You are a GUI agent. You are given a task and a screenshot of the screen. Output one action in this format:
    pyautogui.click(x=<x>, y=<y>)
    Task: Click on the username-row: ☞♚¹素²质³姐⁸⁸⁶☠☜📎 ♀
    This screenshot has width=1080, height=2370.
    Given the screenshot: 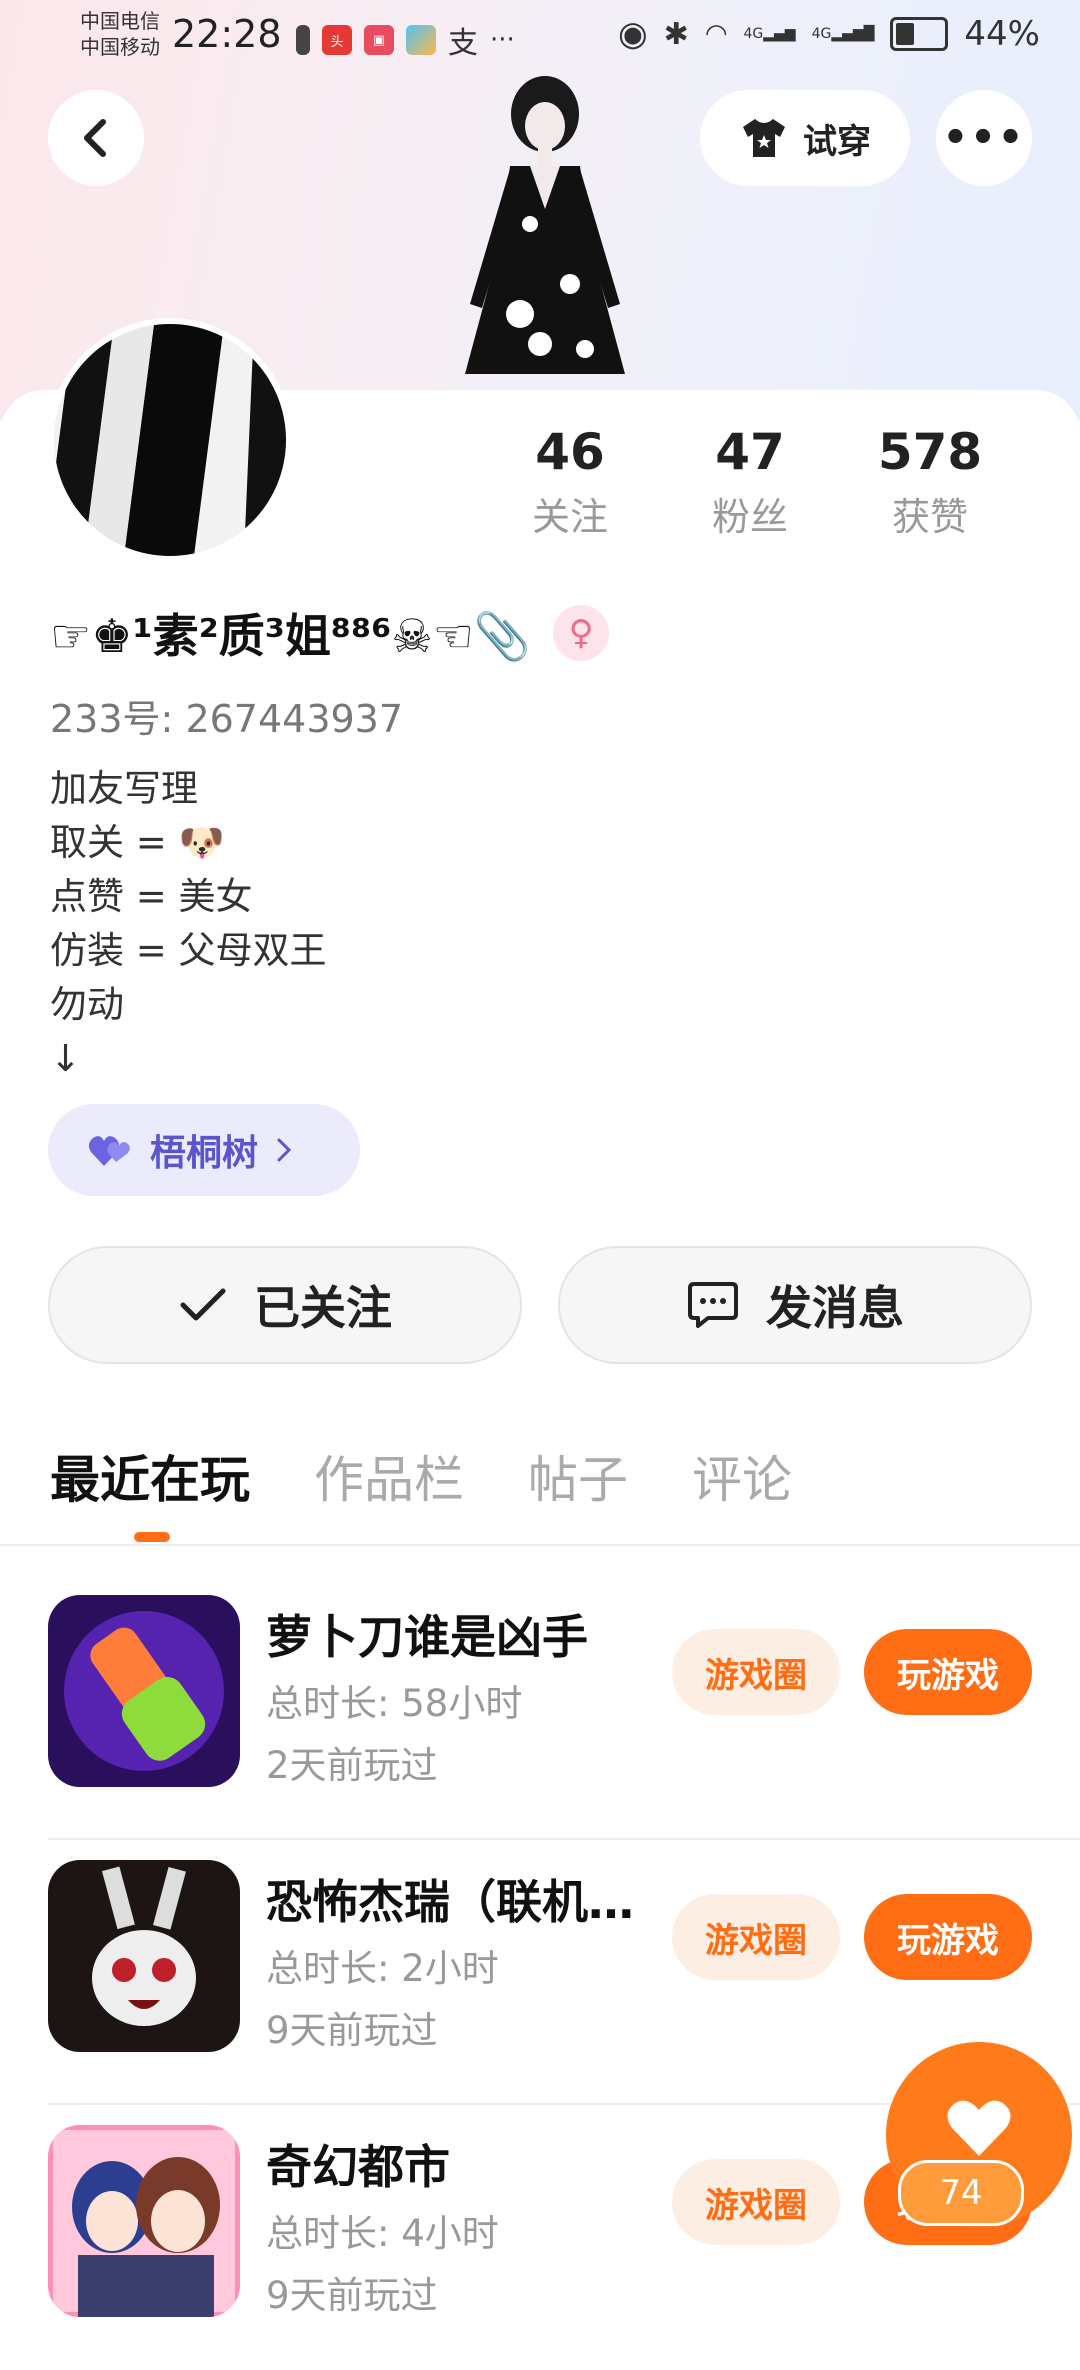 What is the action you would take?
    pyautogui.click(x=330, y=633)
    